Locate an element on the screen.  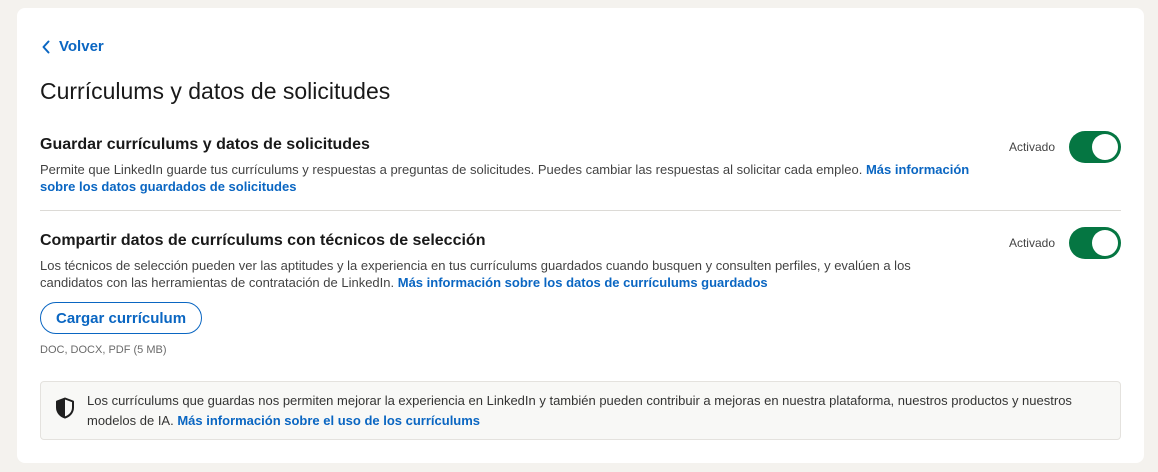
back-link: Volver is located at coordinates (72, 46).